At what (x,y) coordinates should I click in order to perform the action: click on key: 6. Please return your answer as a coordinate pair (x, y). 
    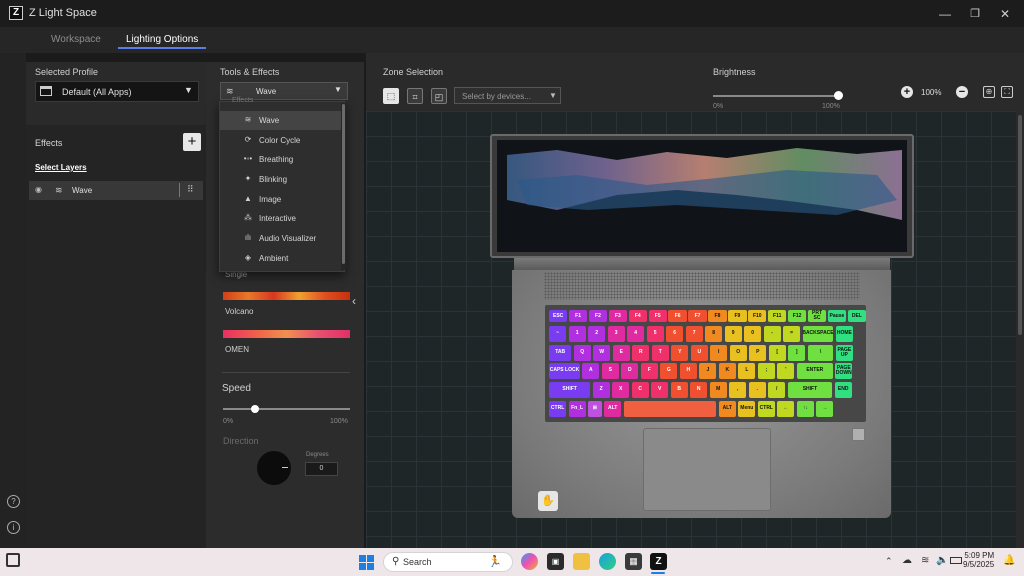
    Looking at the image, I should click on (675, 334).